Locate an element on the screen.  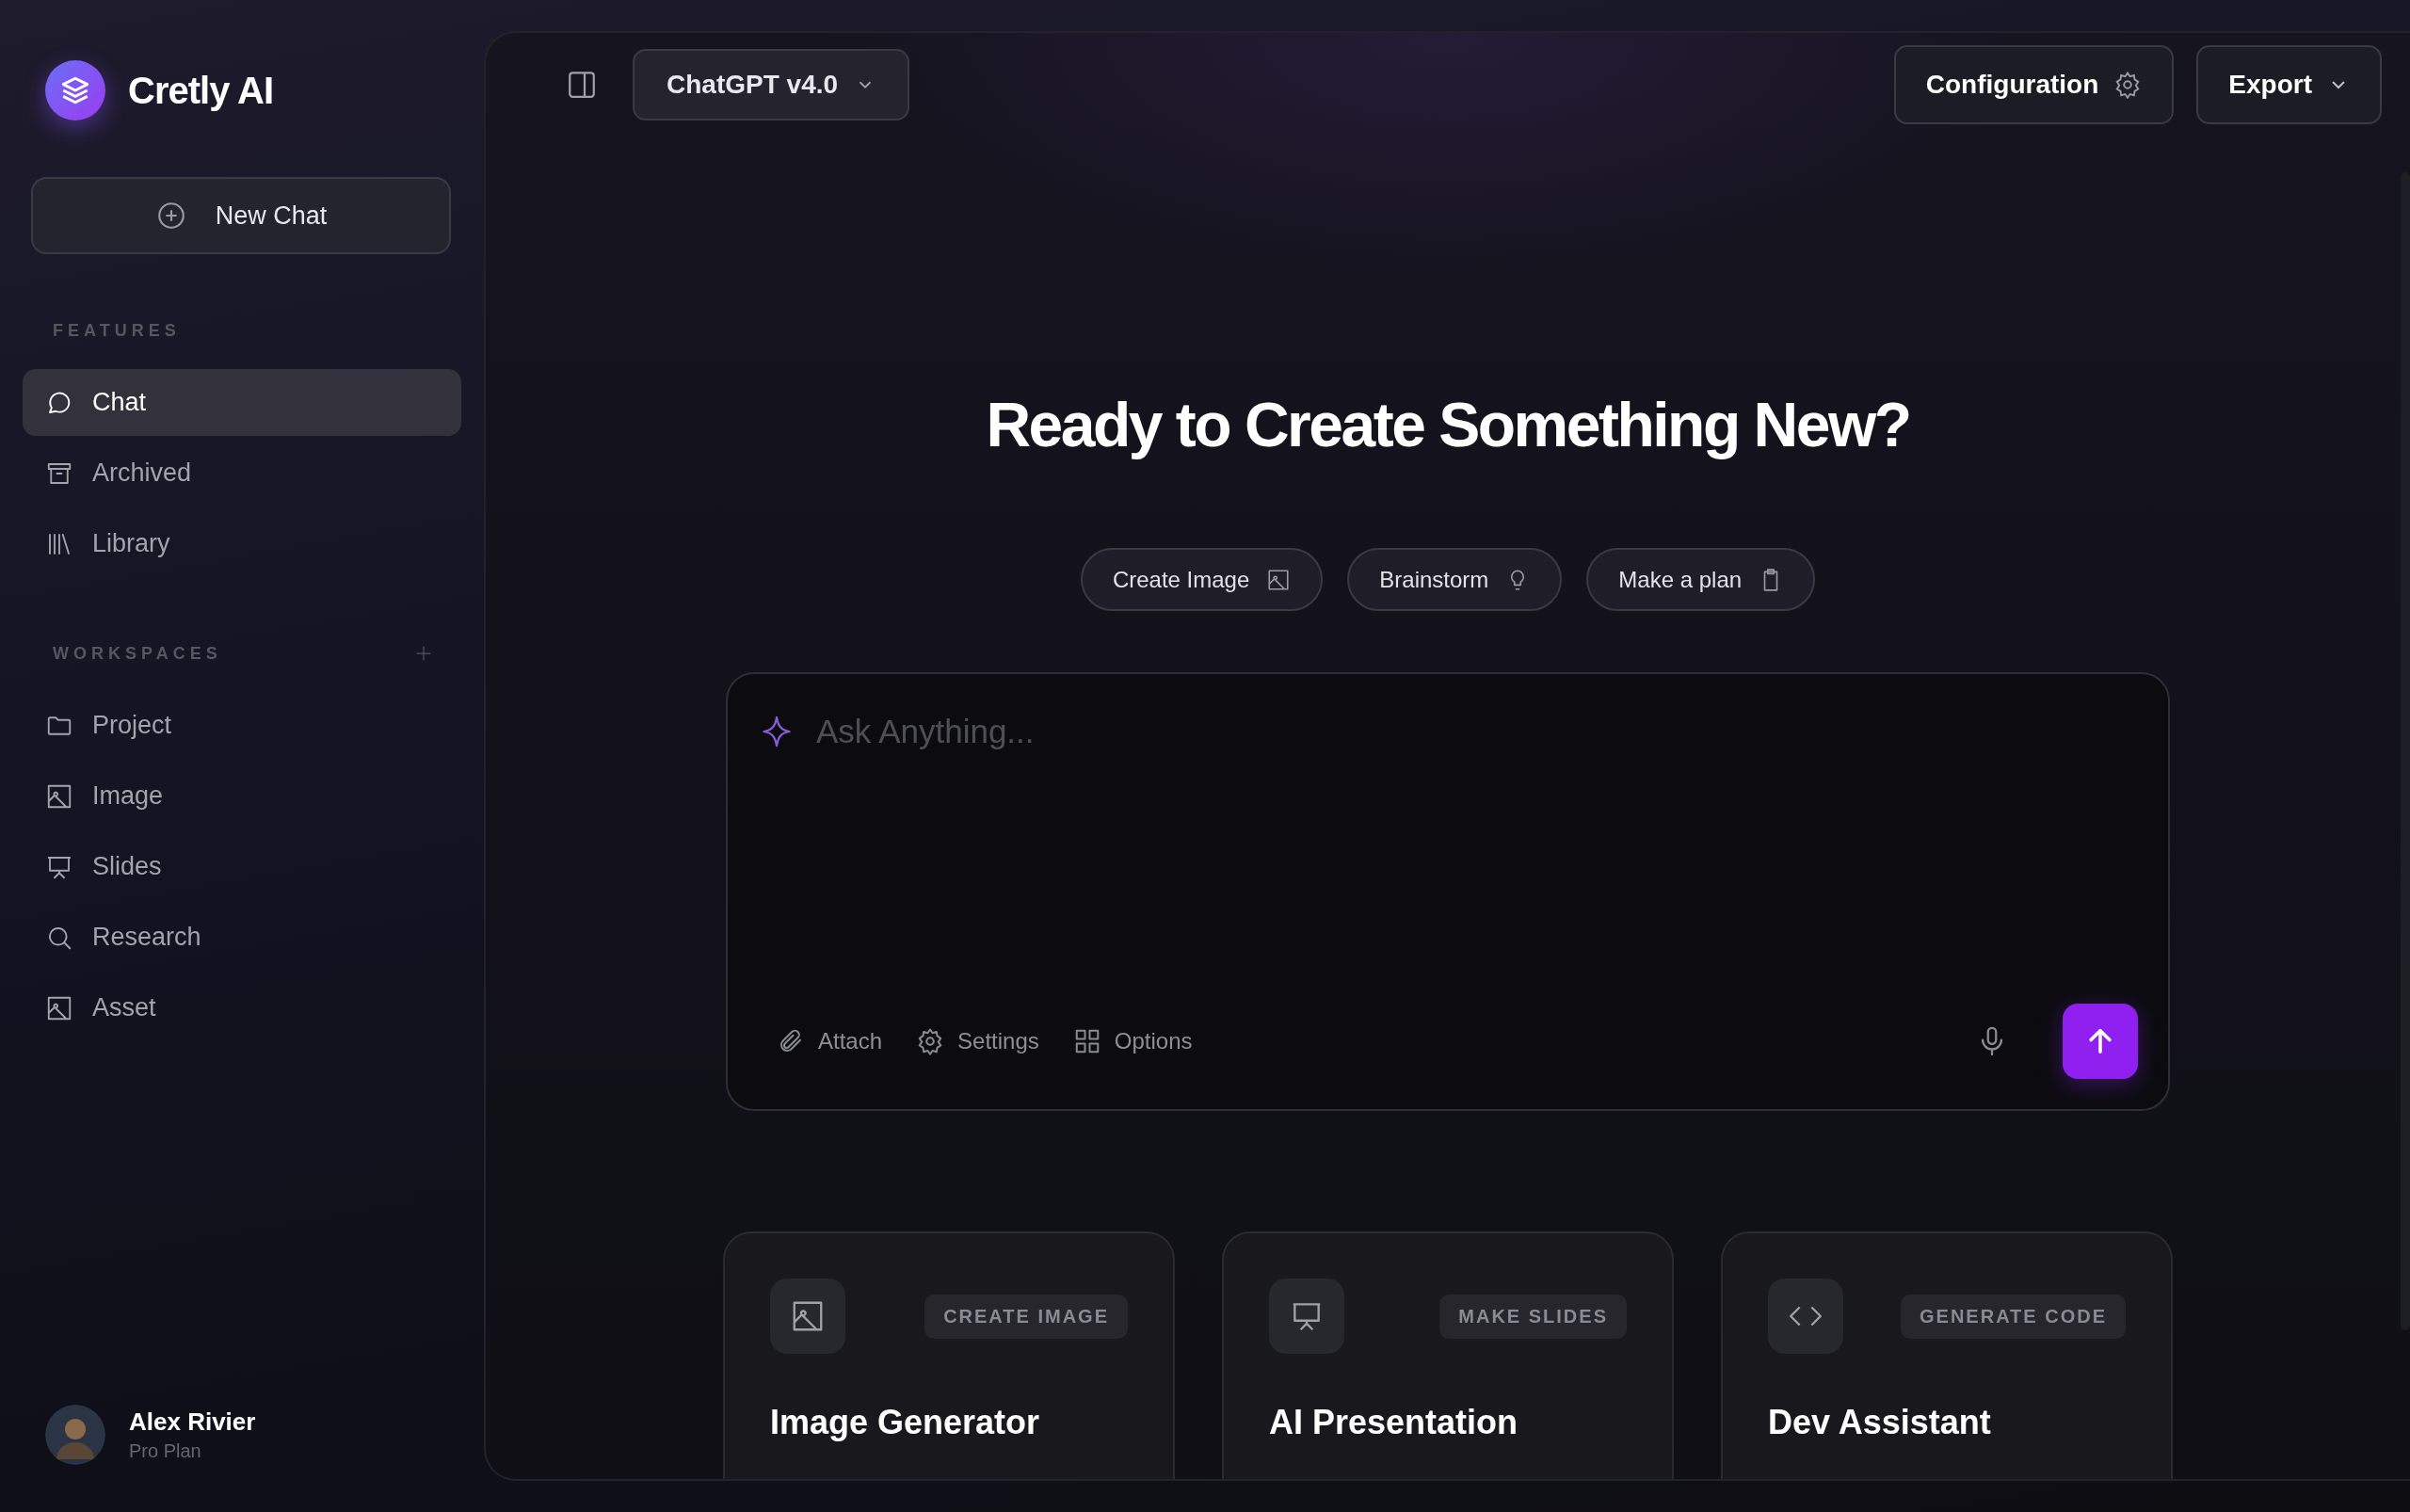
new-chat-button: New Chat is located at coordinates (241, 215).